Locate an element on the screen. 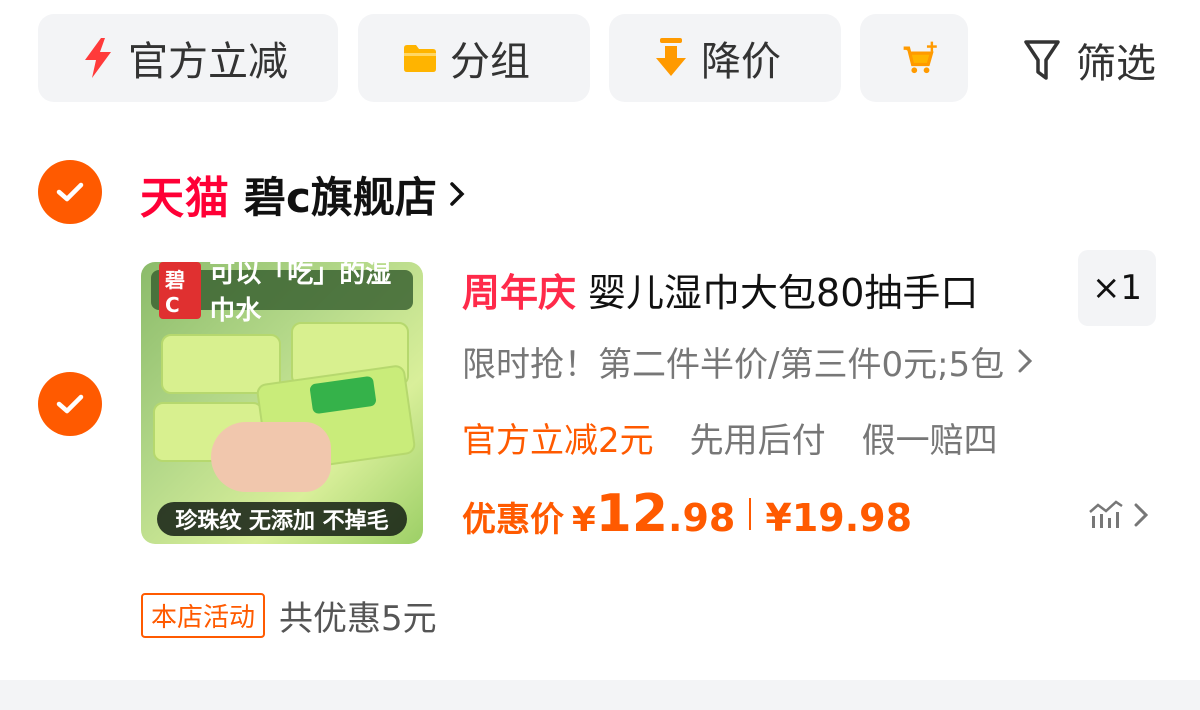 The height and width of the screenshot is (710, 1200). filter-button-label: 筛选 is located at coordinates (1116, 64).